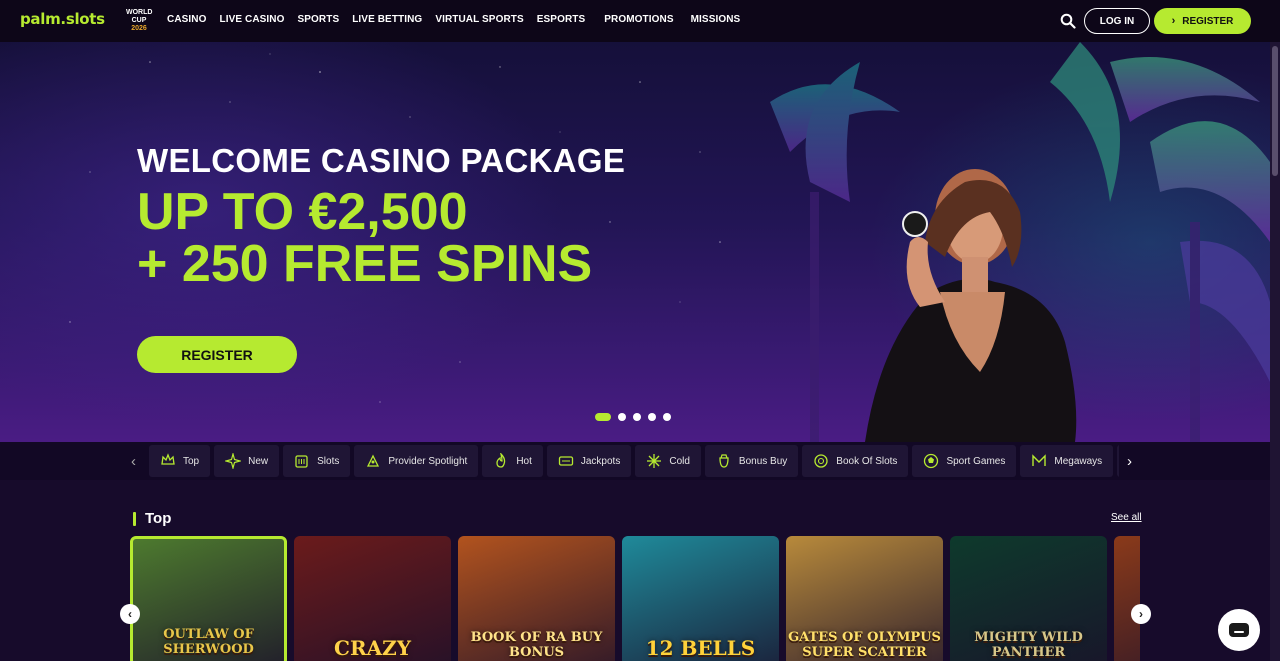 The image size is (1280, 661). What do you see at coordinates (233, 461) in the screenshot?
I see `sparkle-icon` at bounding box center [233, 461].